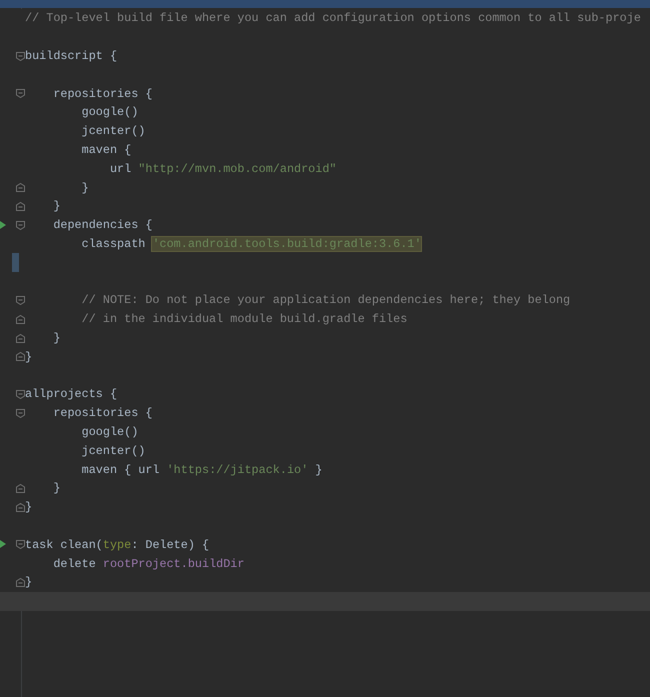 The width and height of the screenshot is (650, 697). Describe the element at coordinates (333, 18) in the screenshot. I see `code-line: // Top-level build file where you can add configuration options common to all sub-proje` at that location.